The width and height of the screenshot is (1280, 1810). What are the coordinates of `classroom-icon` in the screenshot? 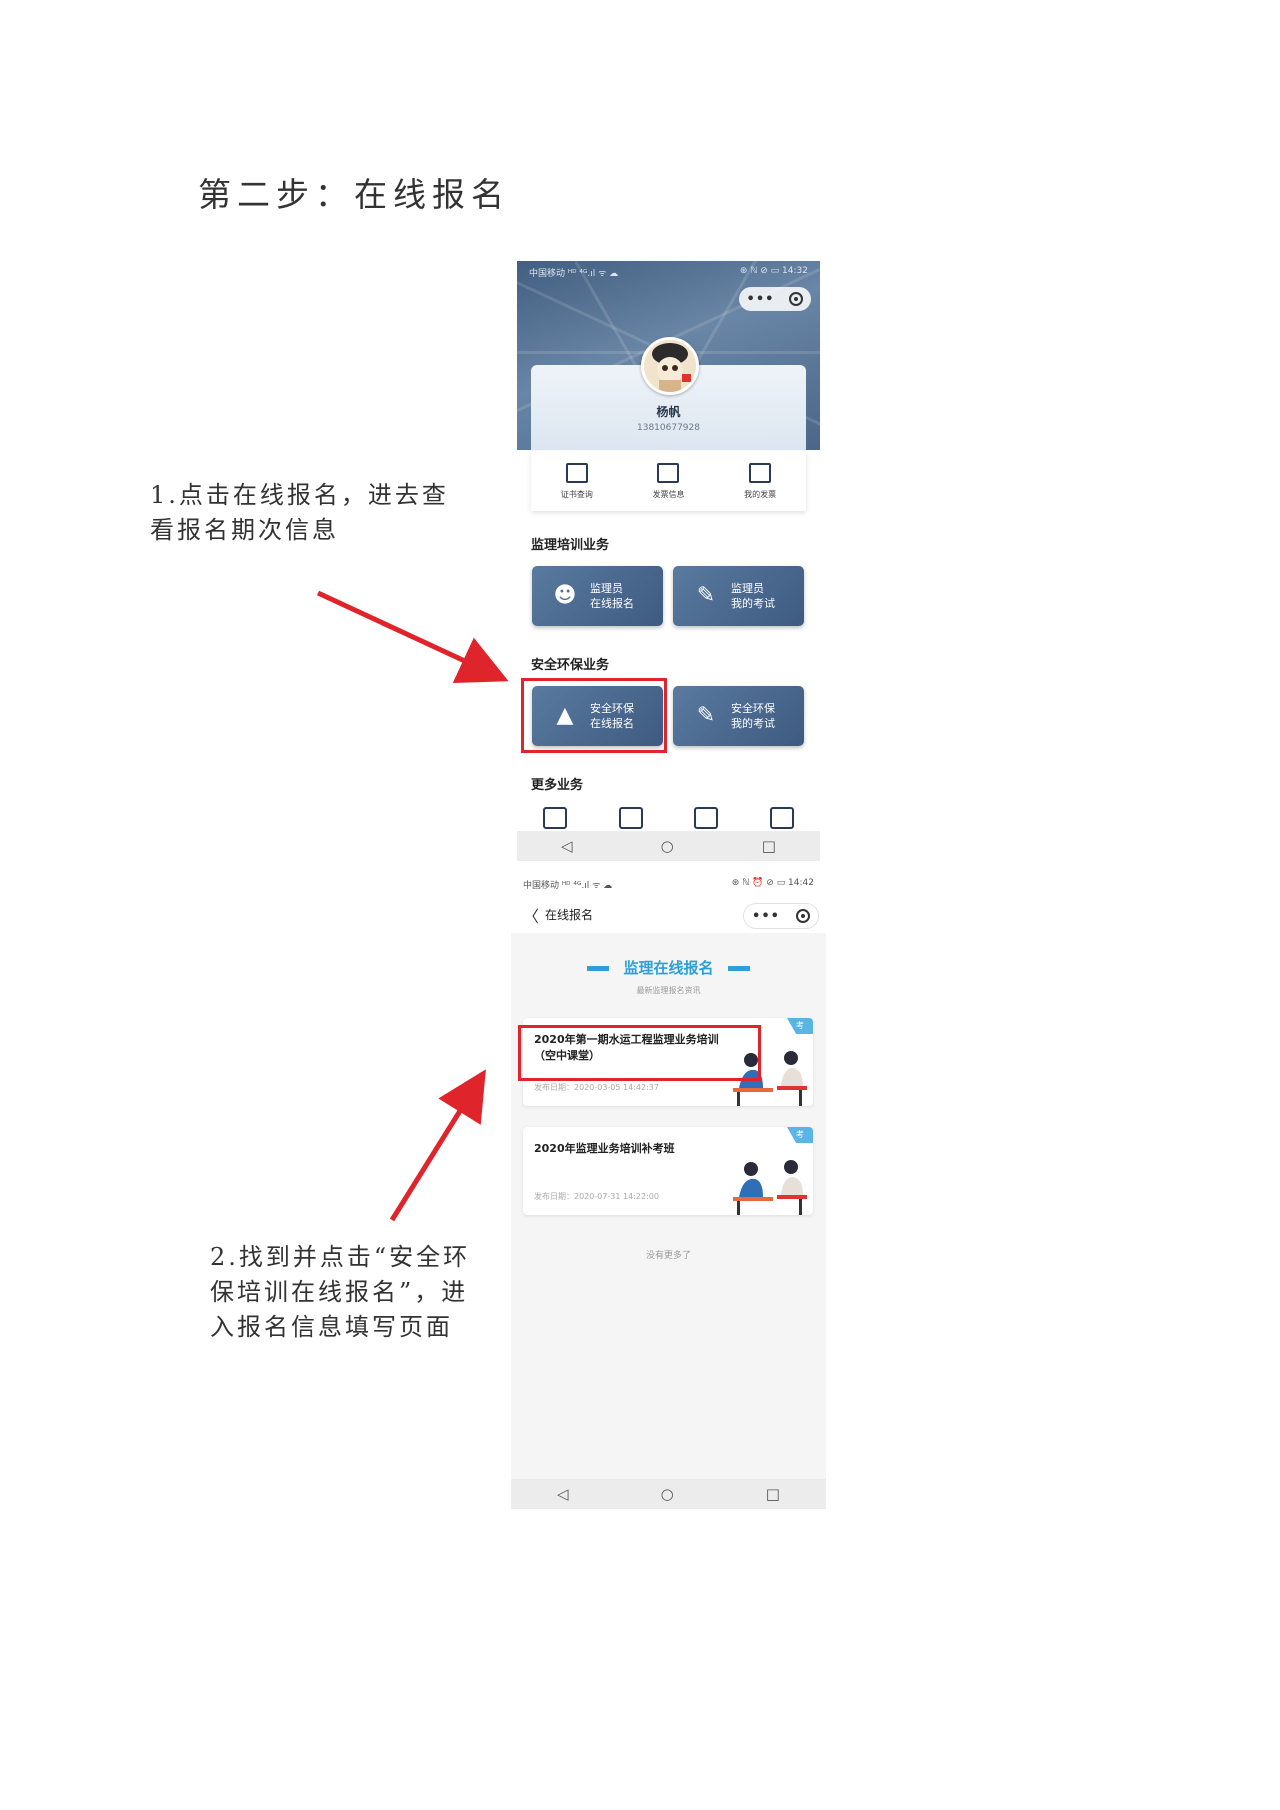 It's located at (554, 818).